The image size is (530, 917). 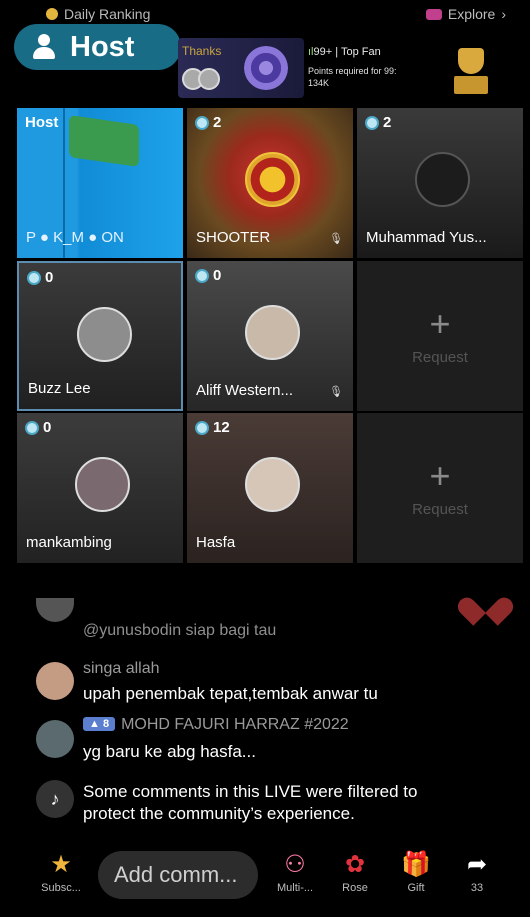 I want to click on share-count: 33, so click(x=477, y=888).